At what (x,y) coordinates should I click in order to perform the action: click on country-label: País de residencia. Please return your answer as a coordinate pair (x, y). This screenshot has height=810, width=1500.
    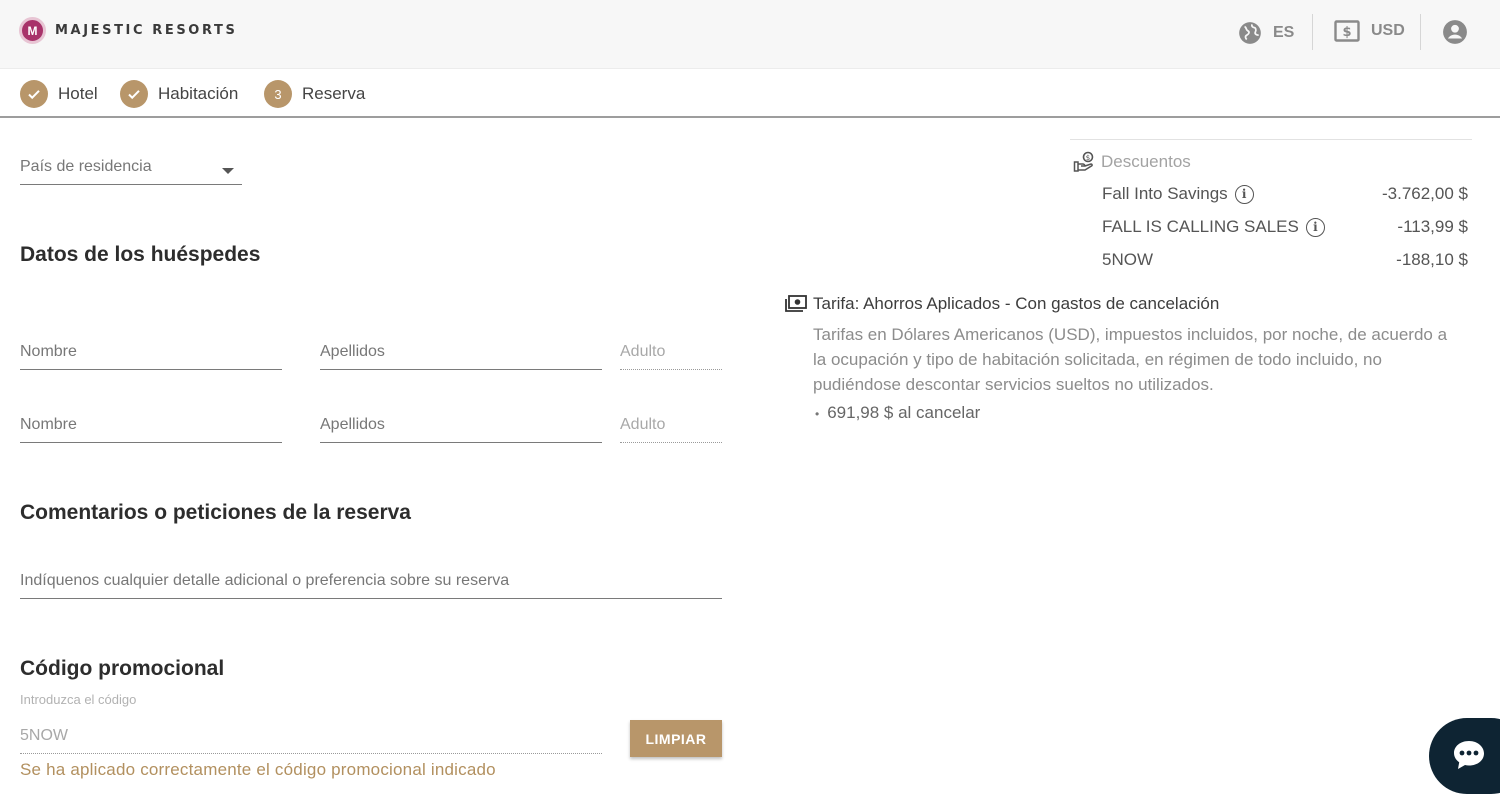
    Looking at the image, I should click on (86, 166).